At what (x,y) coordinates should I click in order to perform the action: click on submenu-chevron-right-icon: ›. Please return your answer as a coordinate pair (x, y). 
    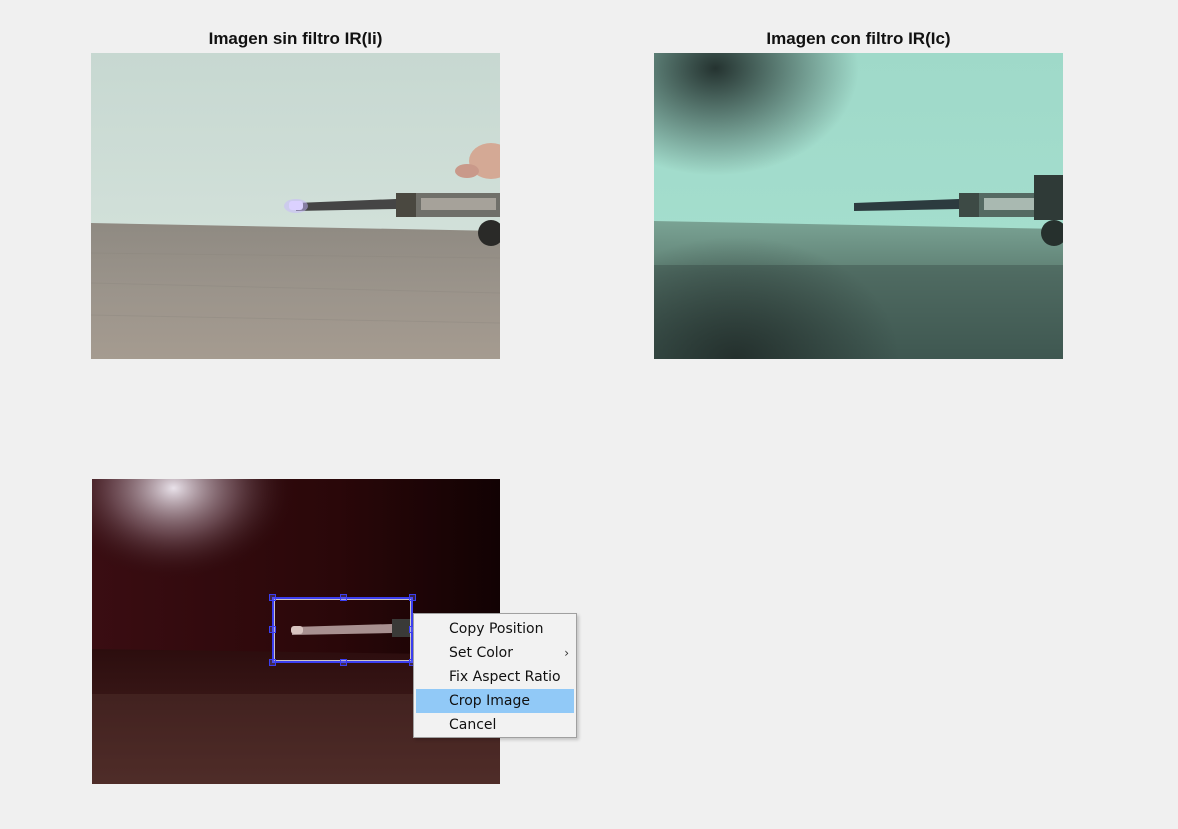
    Looking at the image, I should click on (566, 653).